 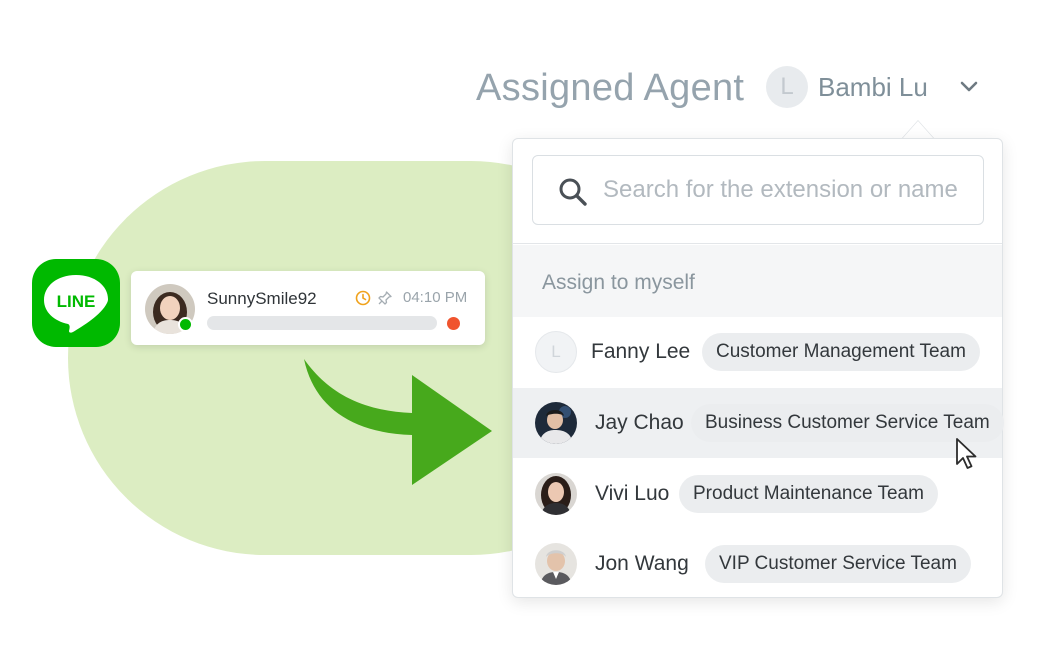 What do you see at coordinates (322, 323) in the screenshot?
I see `message-preview-placeholder` at bounding box center [322, 323].